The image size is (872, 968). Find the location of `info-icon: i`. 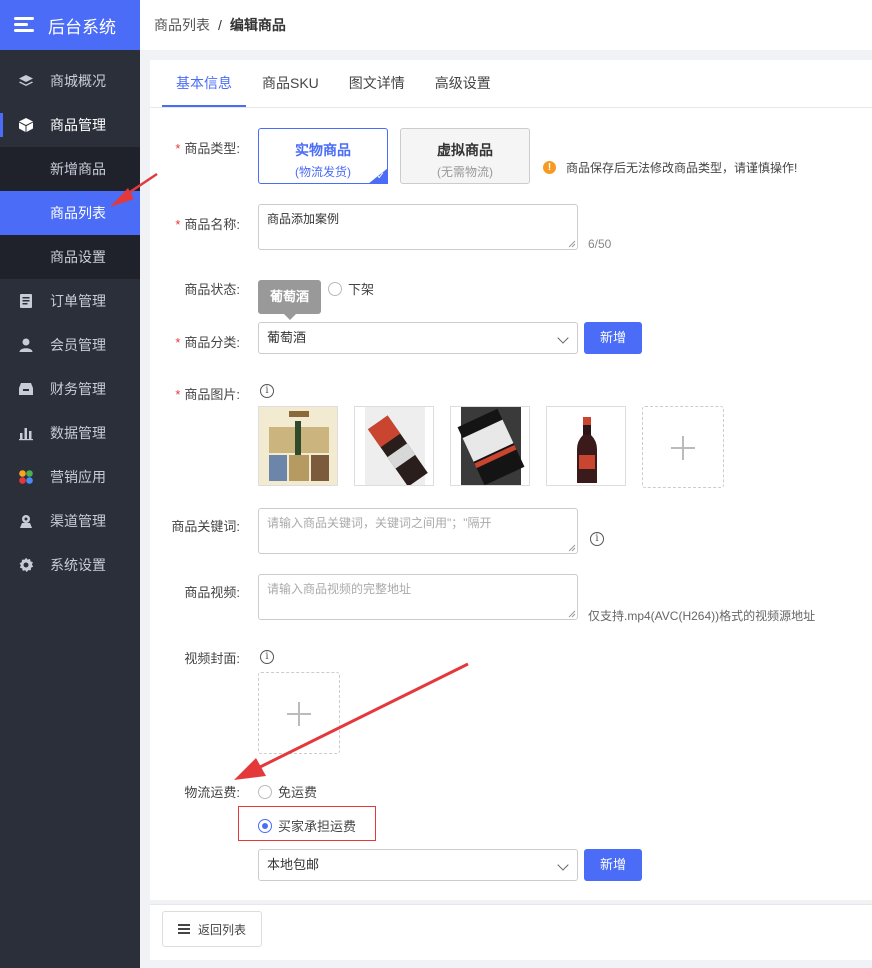

info-icon: i is located at coordinates (267, 391).